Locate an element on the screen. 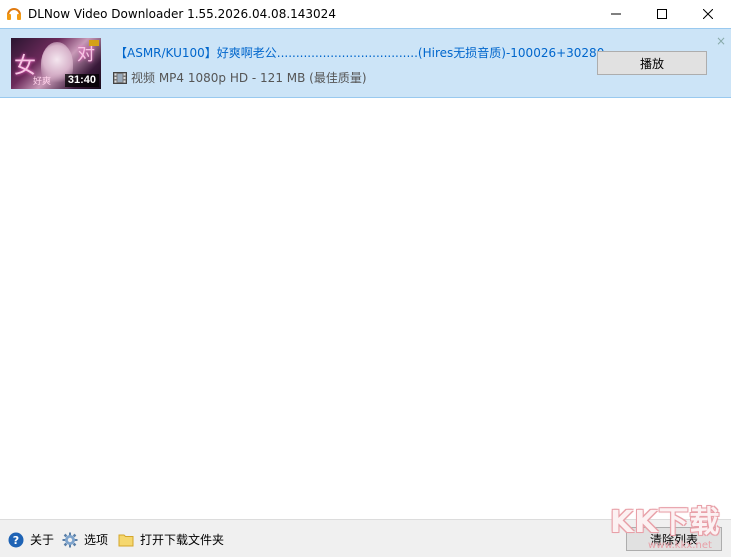  close-icon is located at coordinates (708, 13).